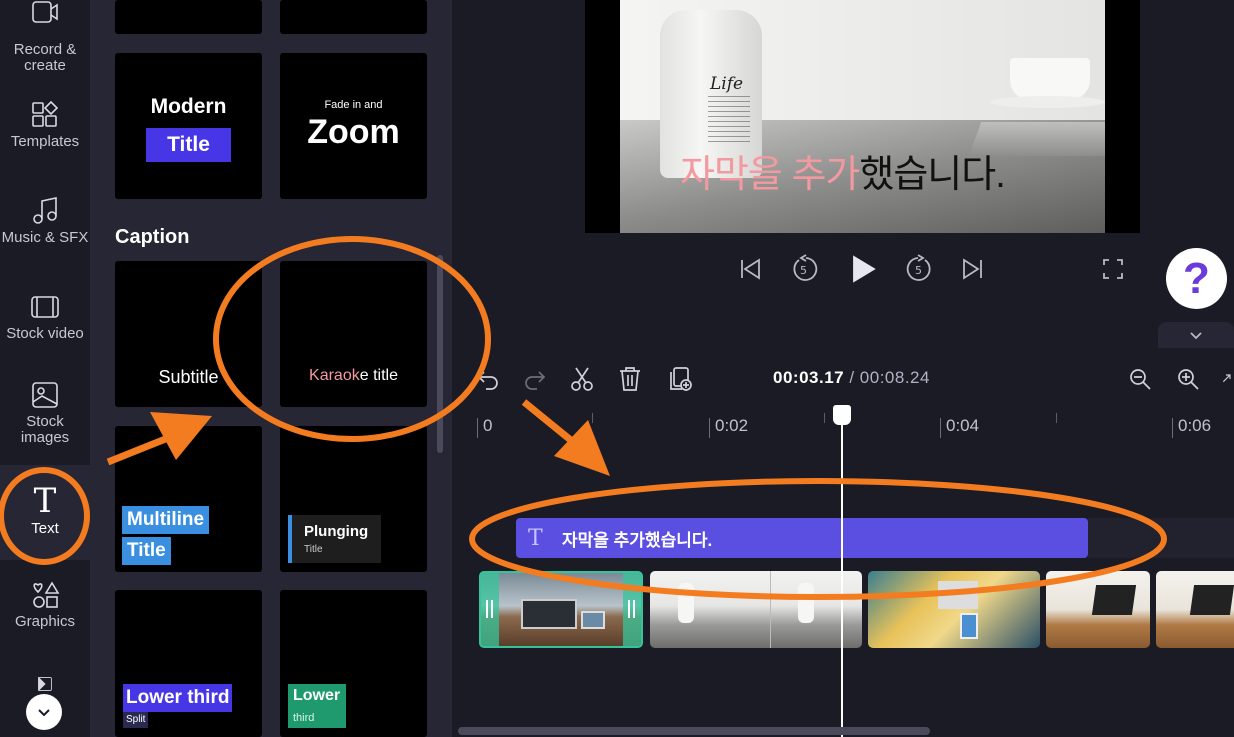  Describe the element at coordinates (334, 375) in the screenshot. I see `karaoke-highlight: Karaok` at that location.